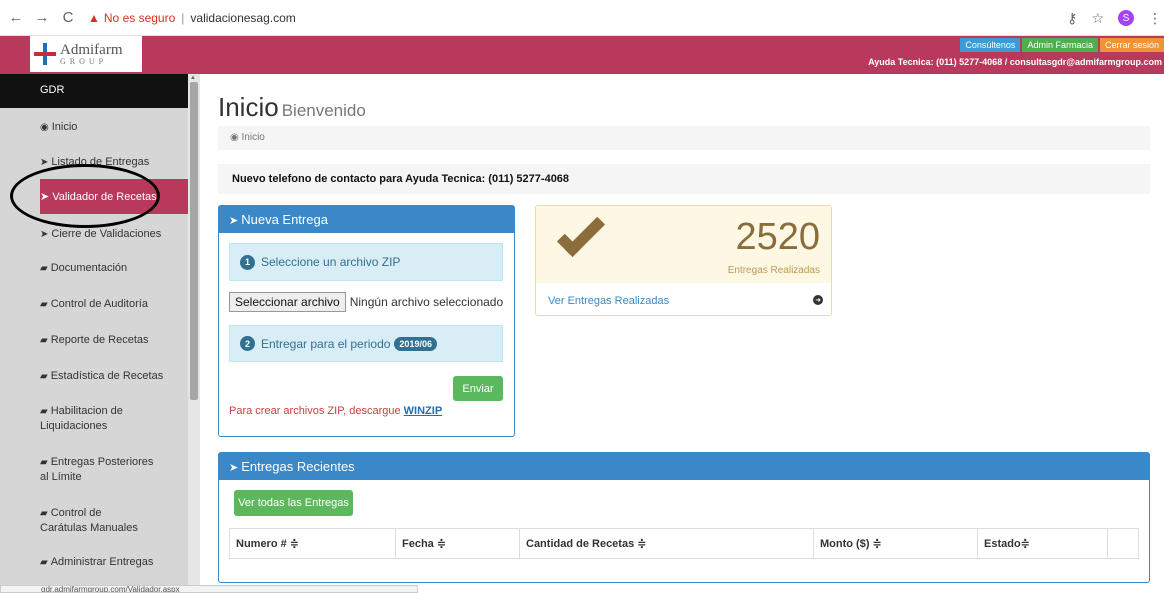 The width and height of the screenshot is (1164, 593). I want to click on sidebar-item-documentacion: ▰ Documentación, so click(114, 268).